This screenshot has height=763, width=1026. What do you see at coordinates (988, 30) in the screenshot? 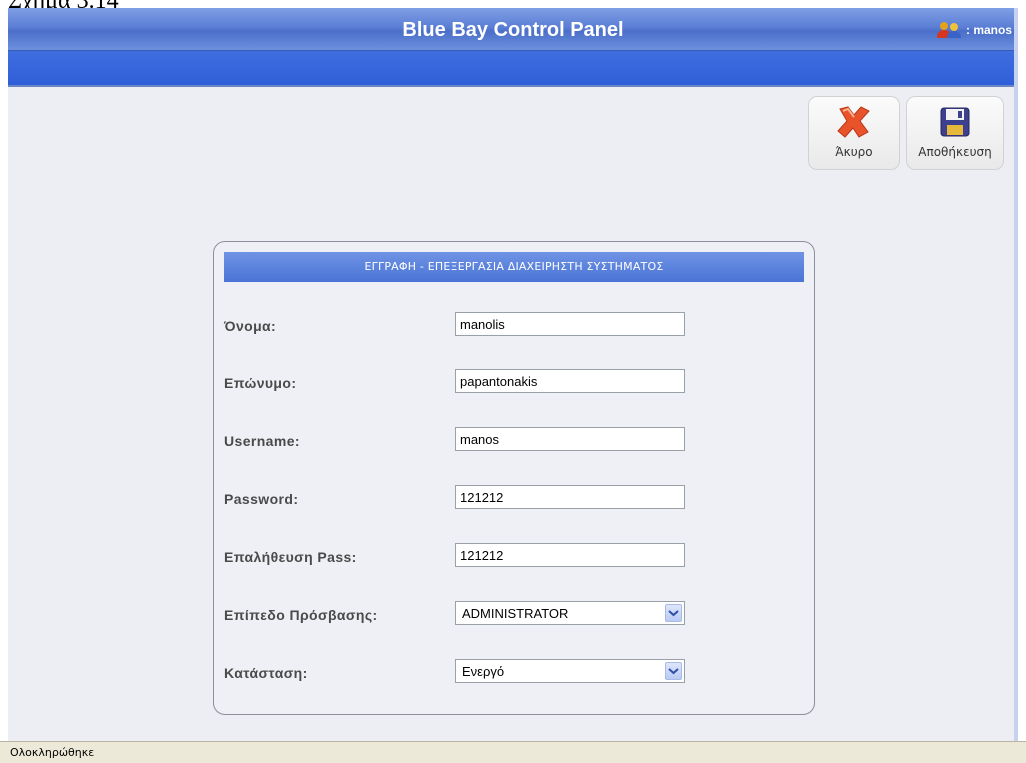
I see `user-name: : manos` at bounding box center [988, 30].